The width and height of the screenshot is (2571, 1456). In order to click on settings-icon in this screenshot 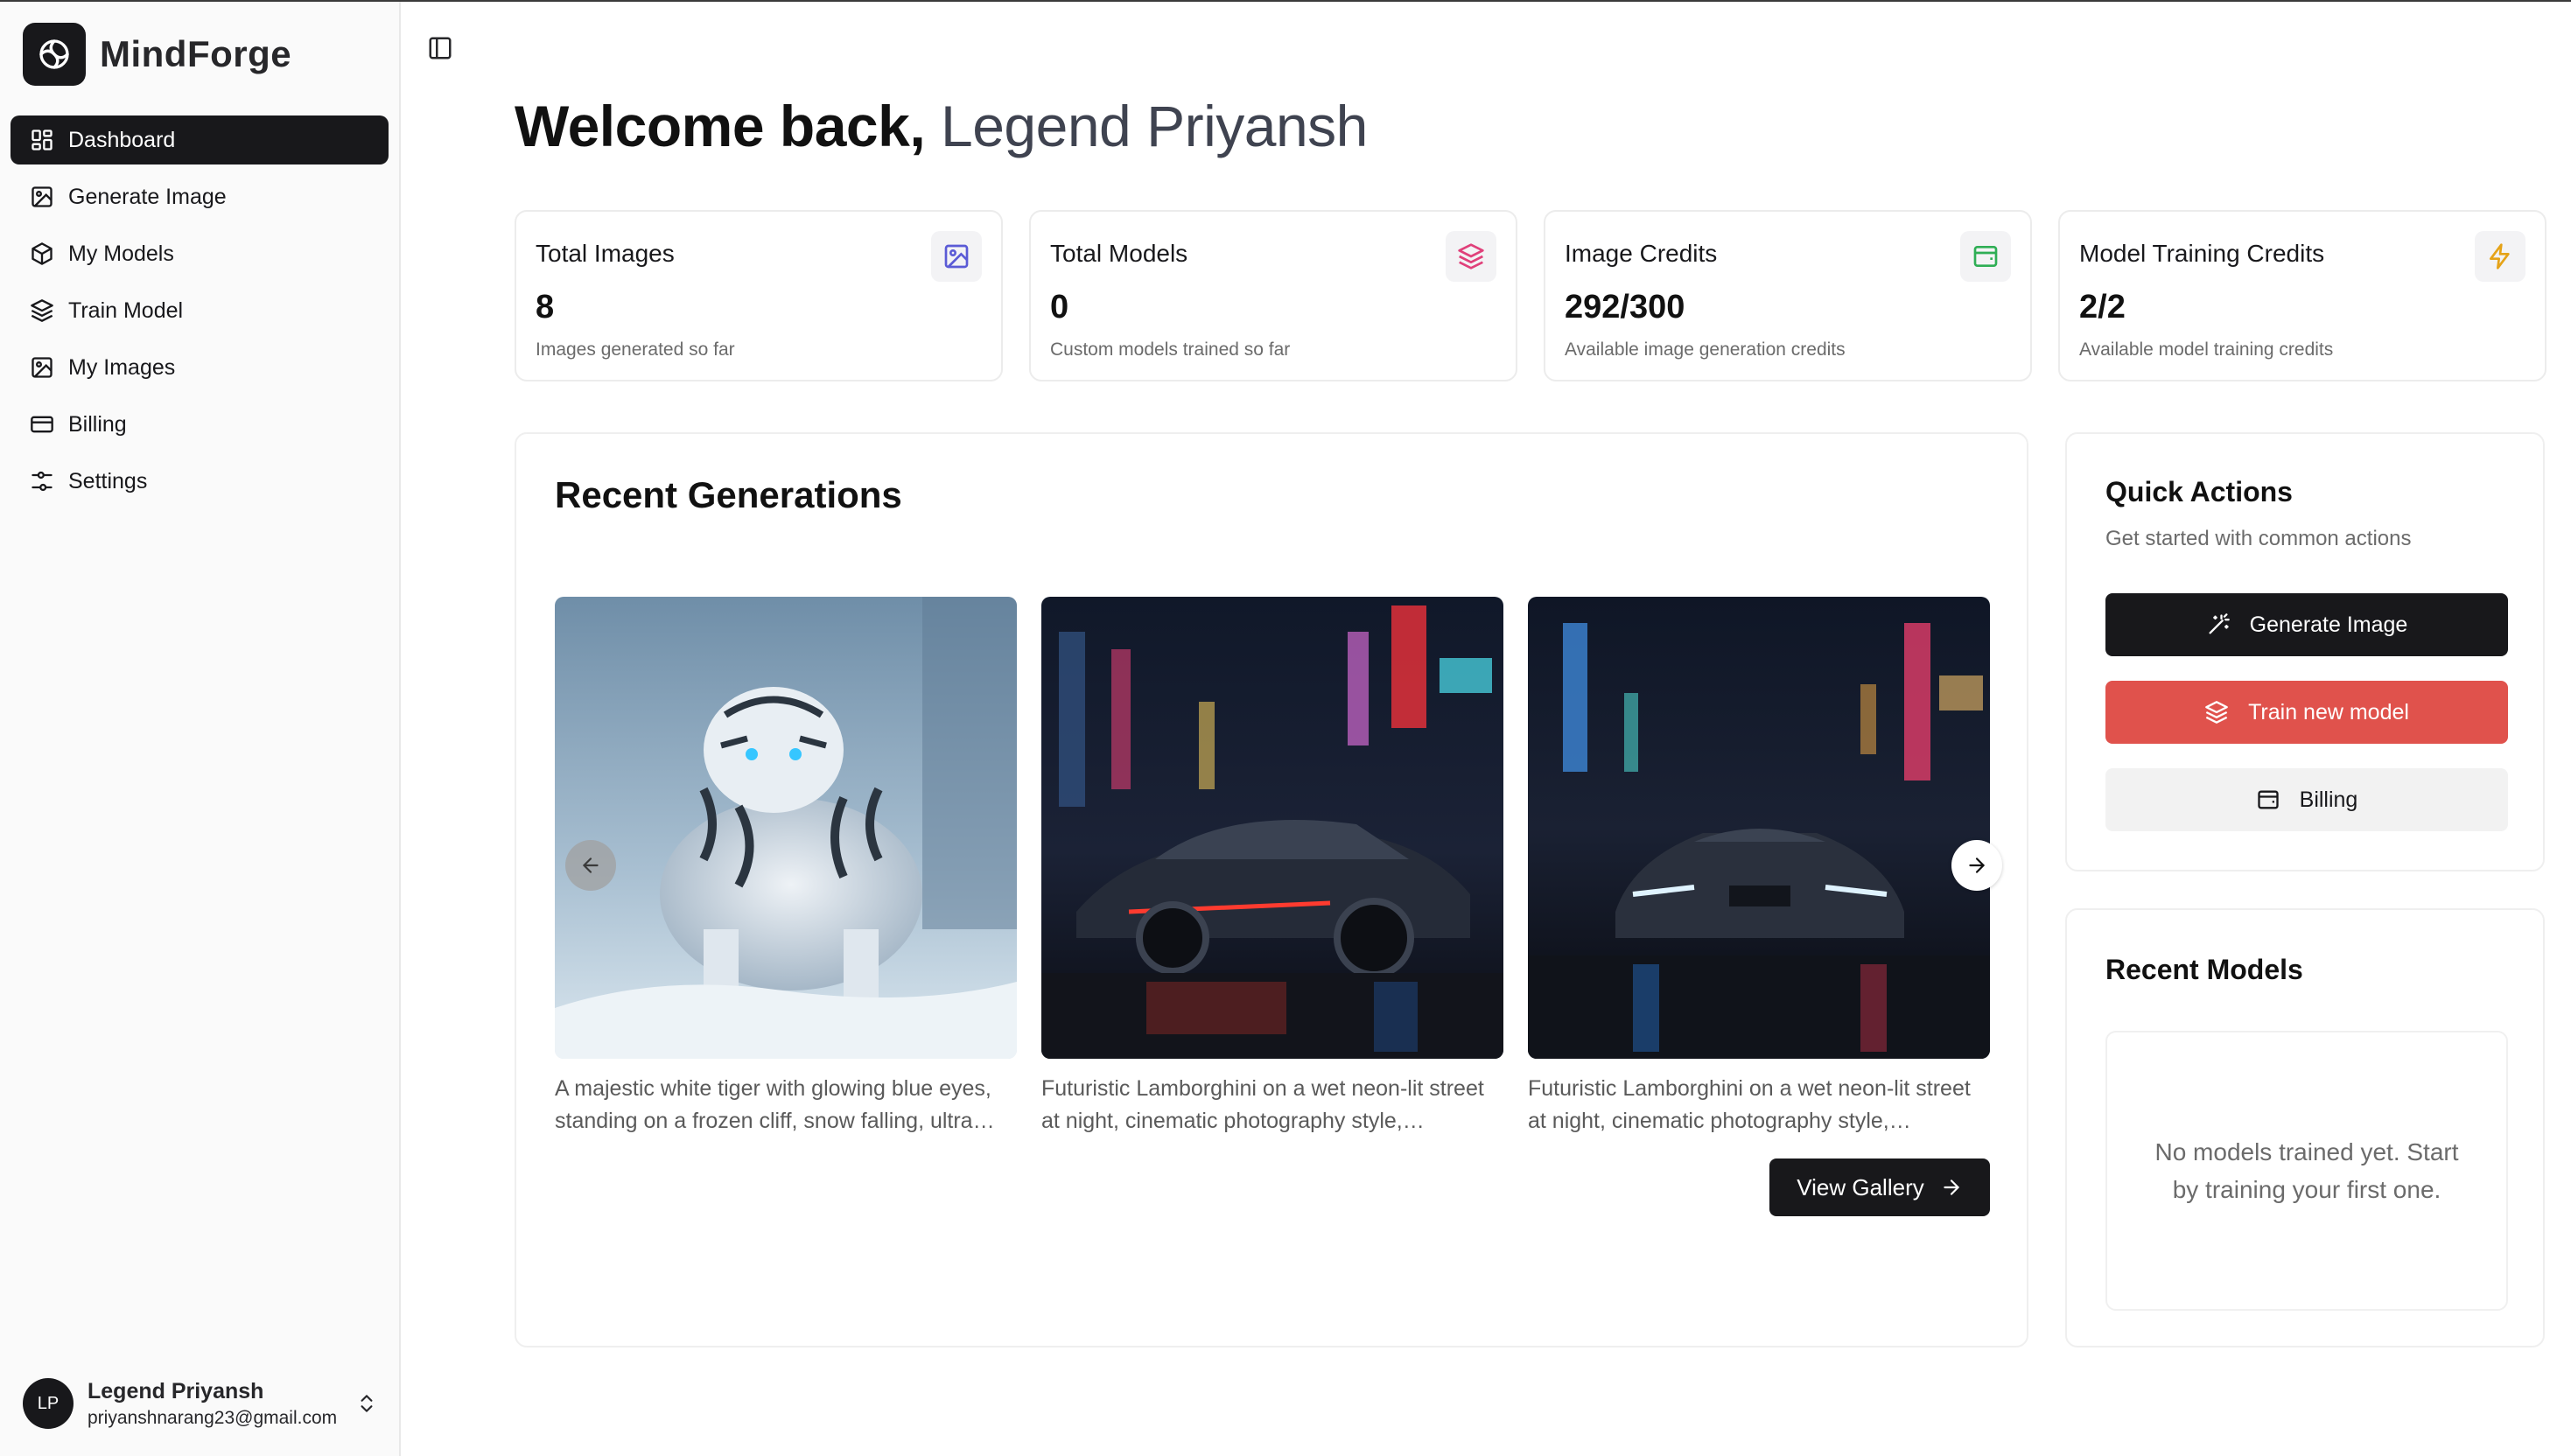, I will do `click(42, 481)`.